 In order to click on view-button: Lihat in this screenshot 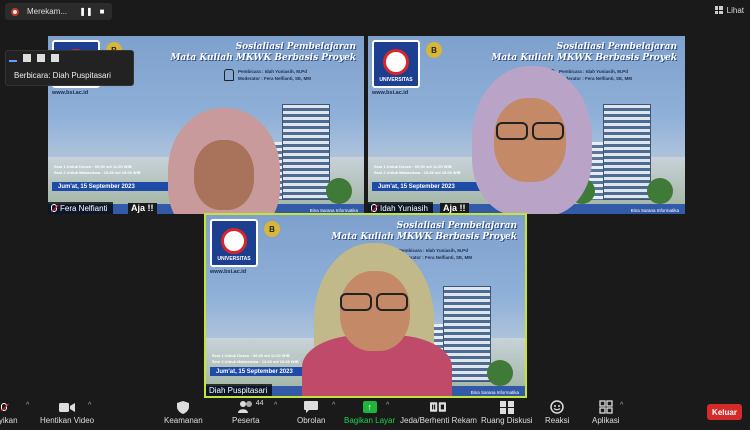, I will do `click(729, 10)`.